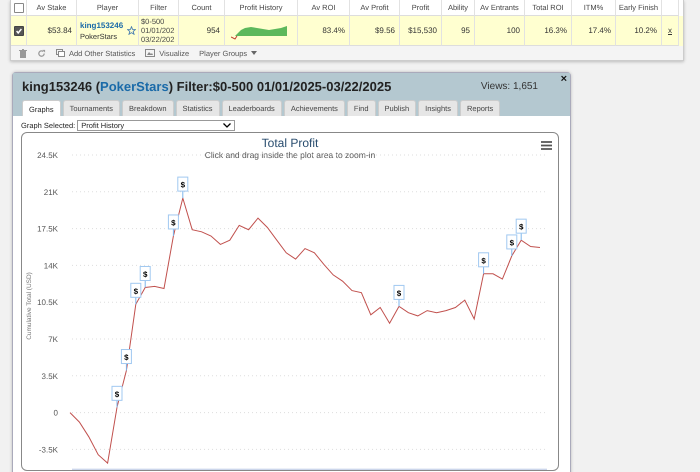 Image resolution: width=700 pixels, height=472 pixels. Describe the element at coordinates (563, 79) in the screenshot. I see `close-button: ×` at that location.